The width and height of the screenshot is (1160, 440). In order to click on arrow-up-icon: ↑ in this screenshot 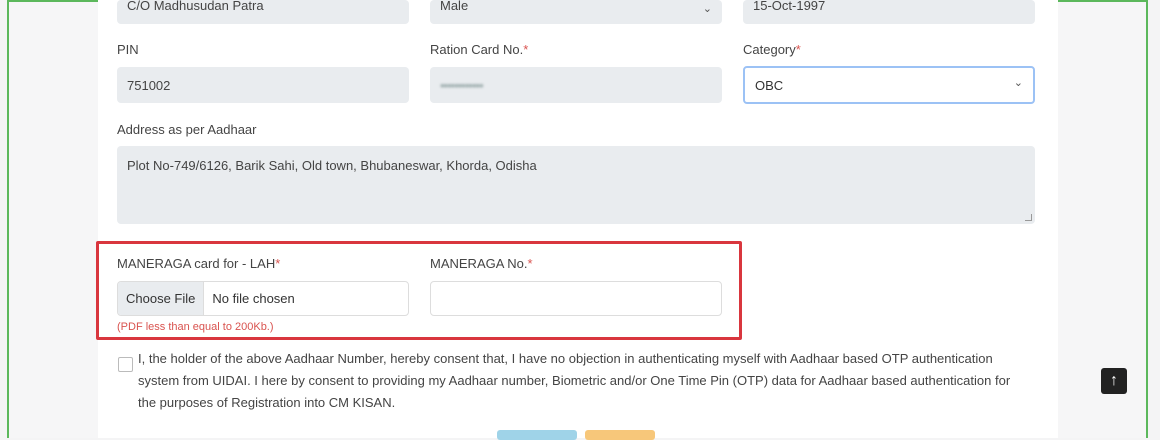, I will do `click(1114, 380)`.